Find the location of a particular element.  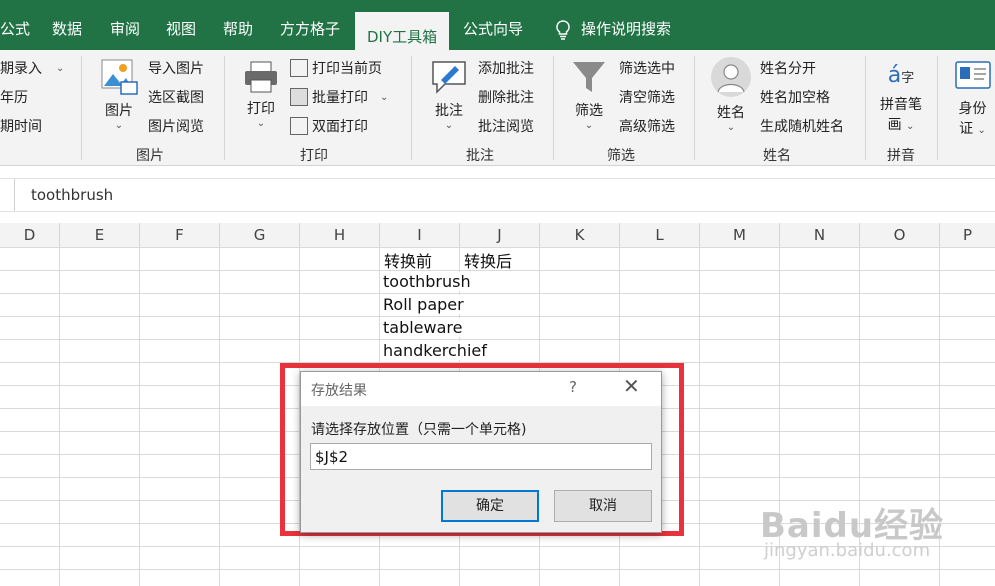

picture-icon is located at coordinates (119, 77).